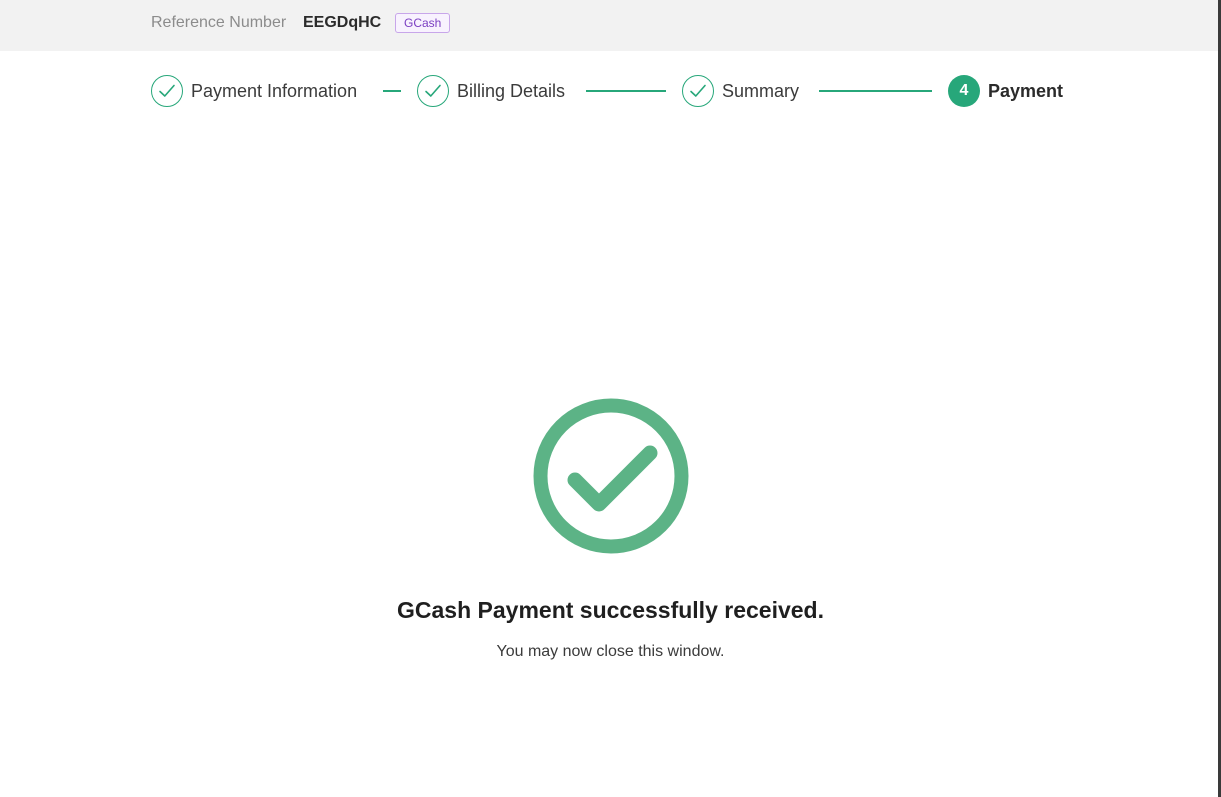 The image size is (1221, 797). I want to click on step-1-check-icon, so click(167, 91).